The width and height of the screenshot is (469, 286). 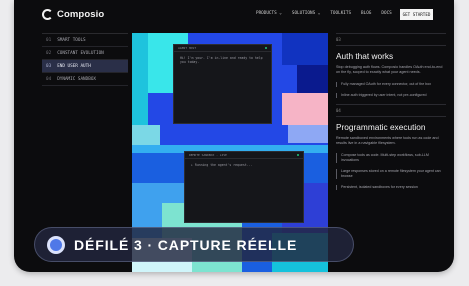 I want to click on sidebar-item-constant-evolution: 02 CONSTANT EVOLUTION, so click(x=85, y=53).